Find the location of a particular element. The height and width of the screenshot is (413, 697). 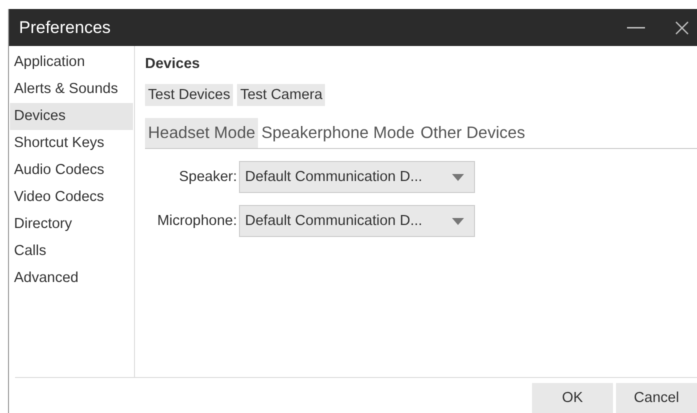

cancel-button: Cancel is located at coordinates (656, 398).